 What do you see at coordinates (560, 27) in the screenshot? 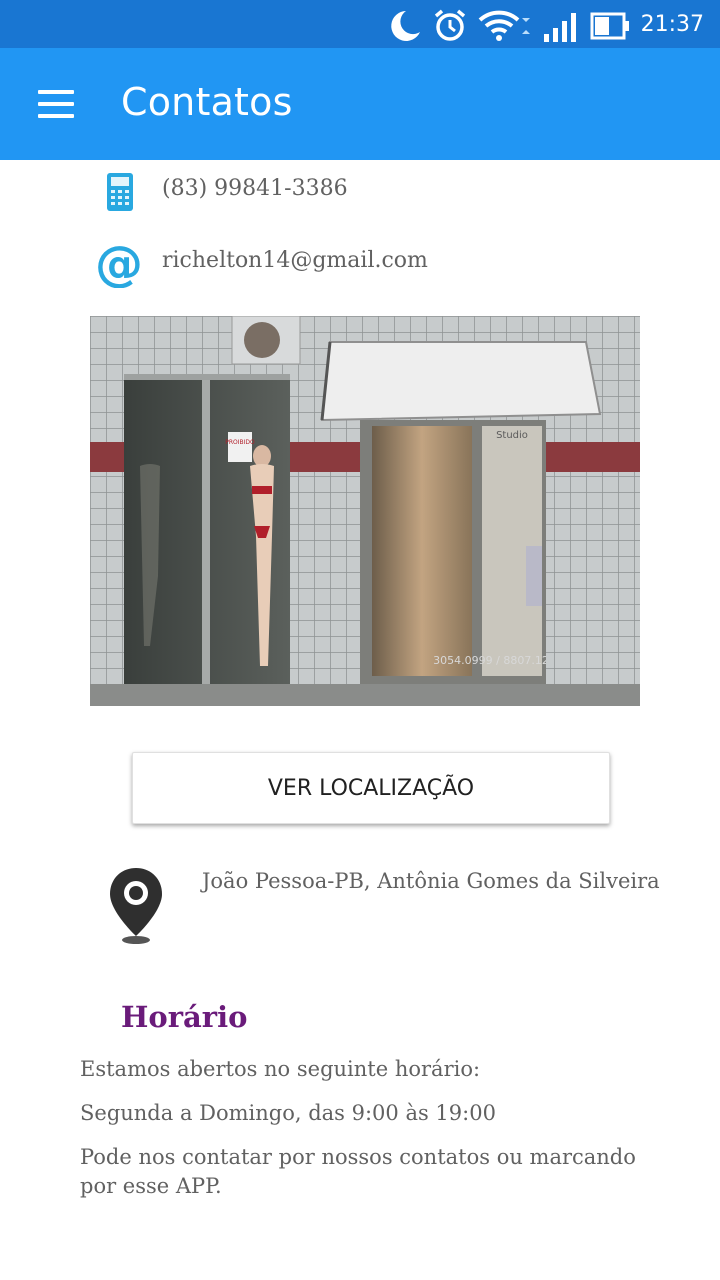
I see `cell-signal-icon` at bounding box center [560, 27].